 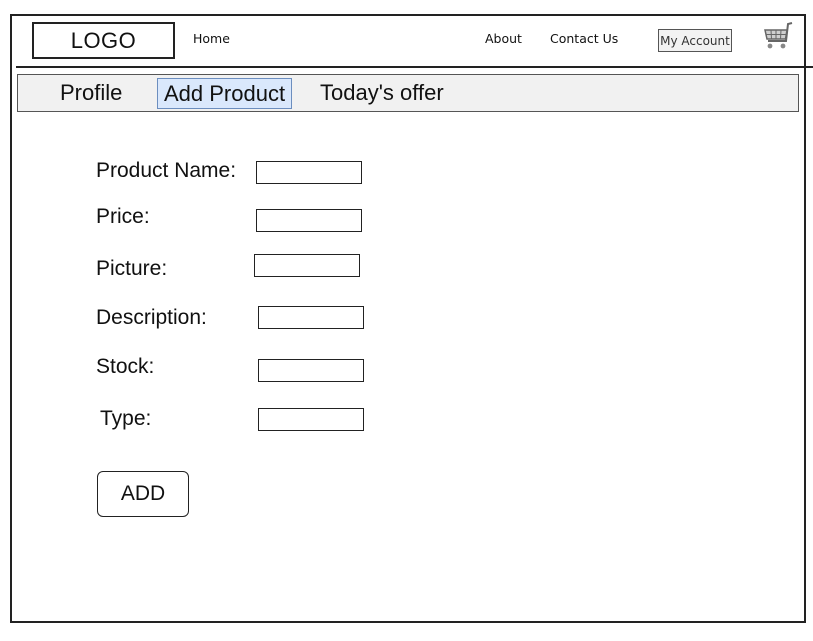 I want to click on stock-label: Stock:, so click(x=125, y=366).